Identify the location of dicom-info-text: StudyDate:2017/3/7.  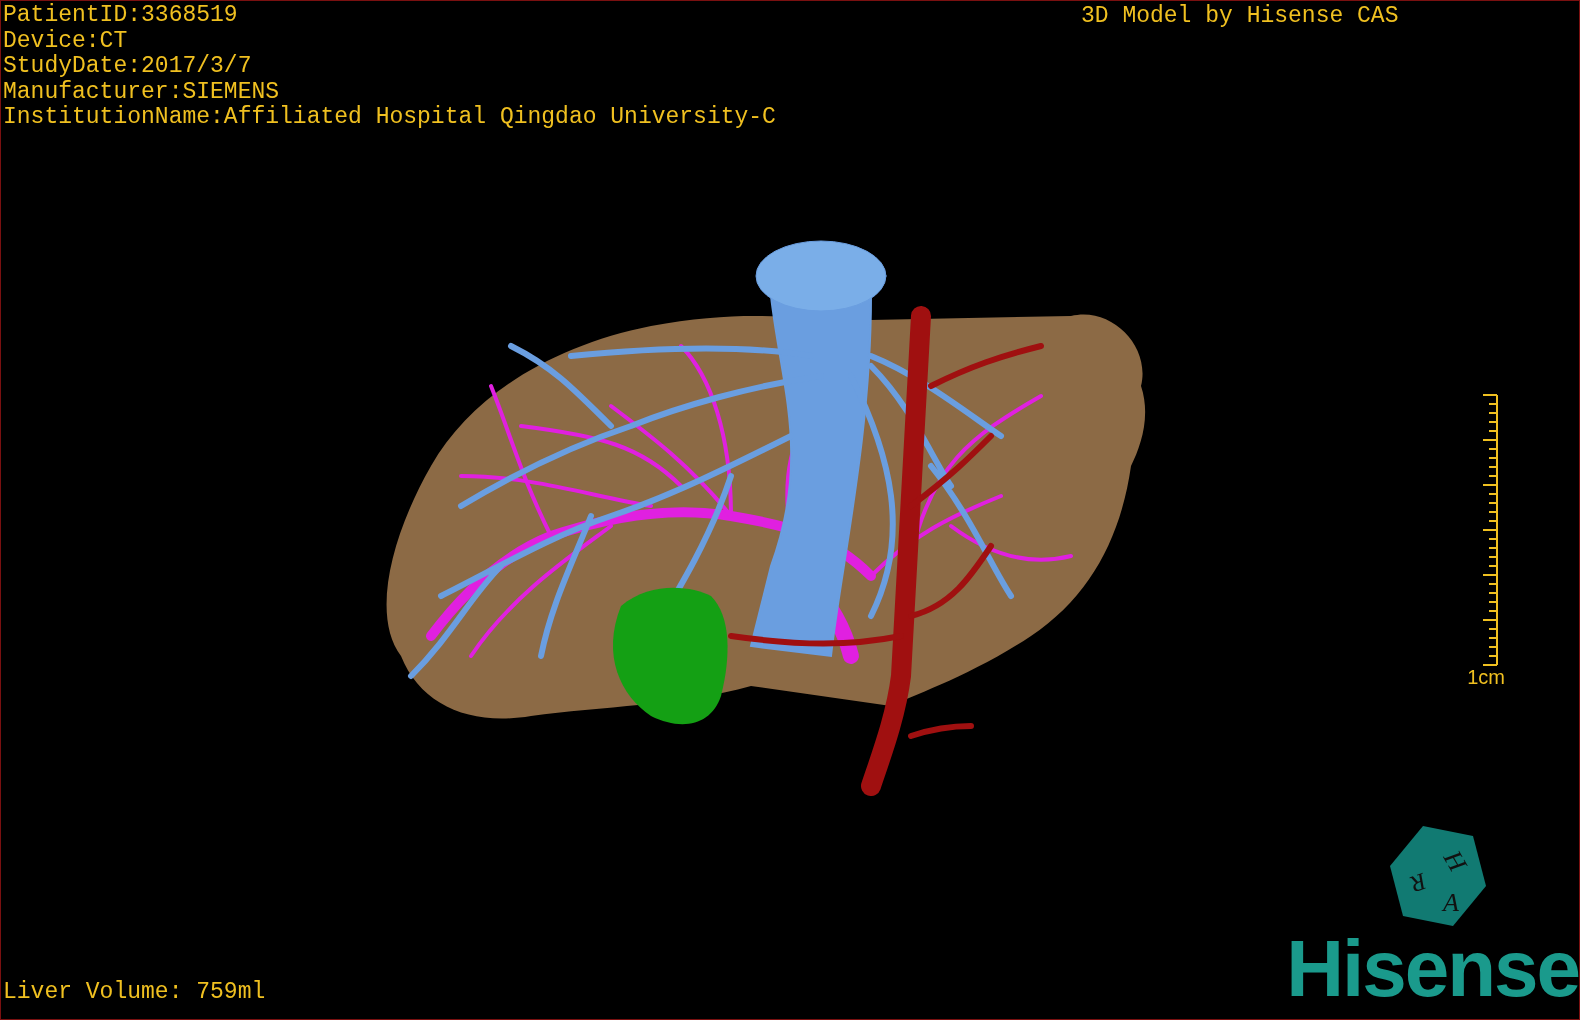
(128, 67).